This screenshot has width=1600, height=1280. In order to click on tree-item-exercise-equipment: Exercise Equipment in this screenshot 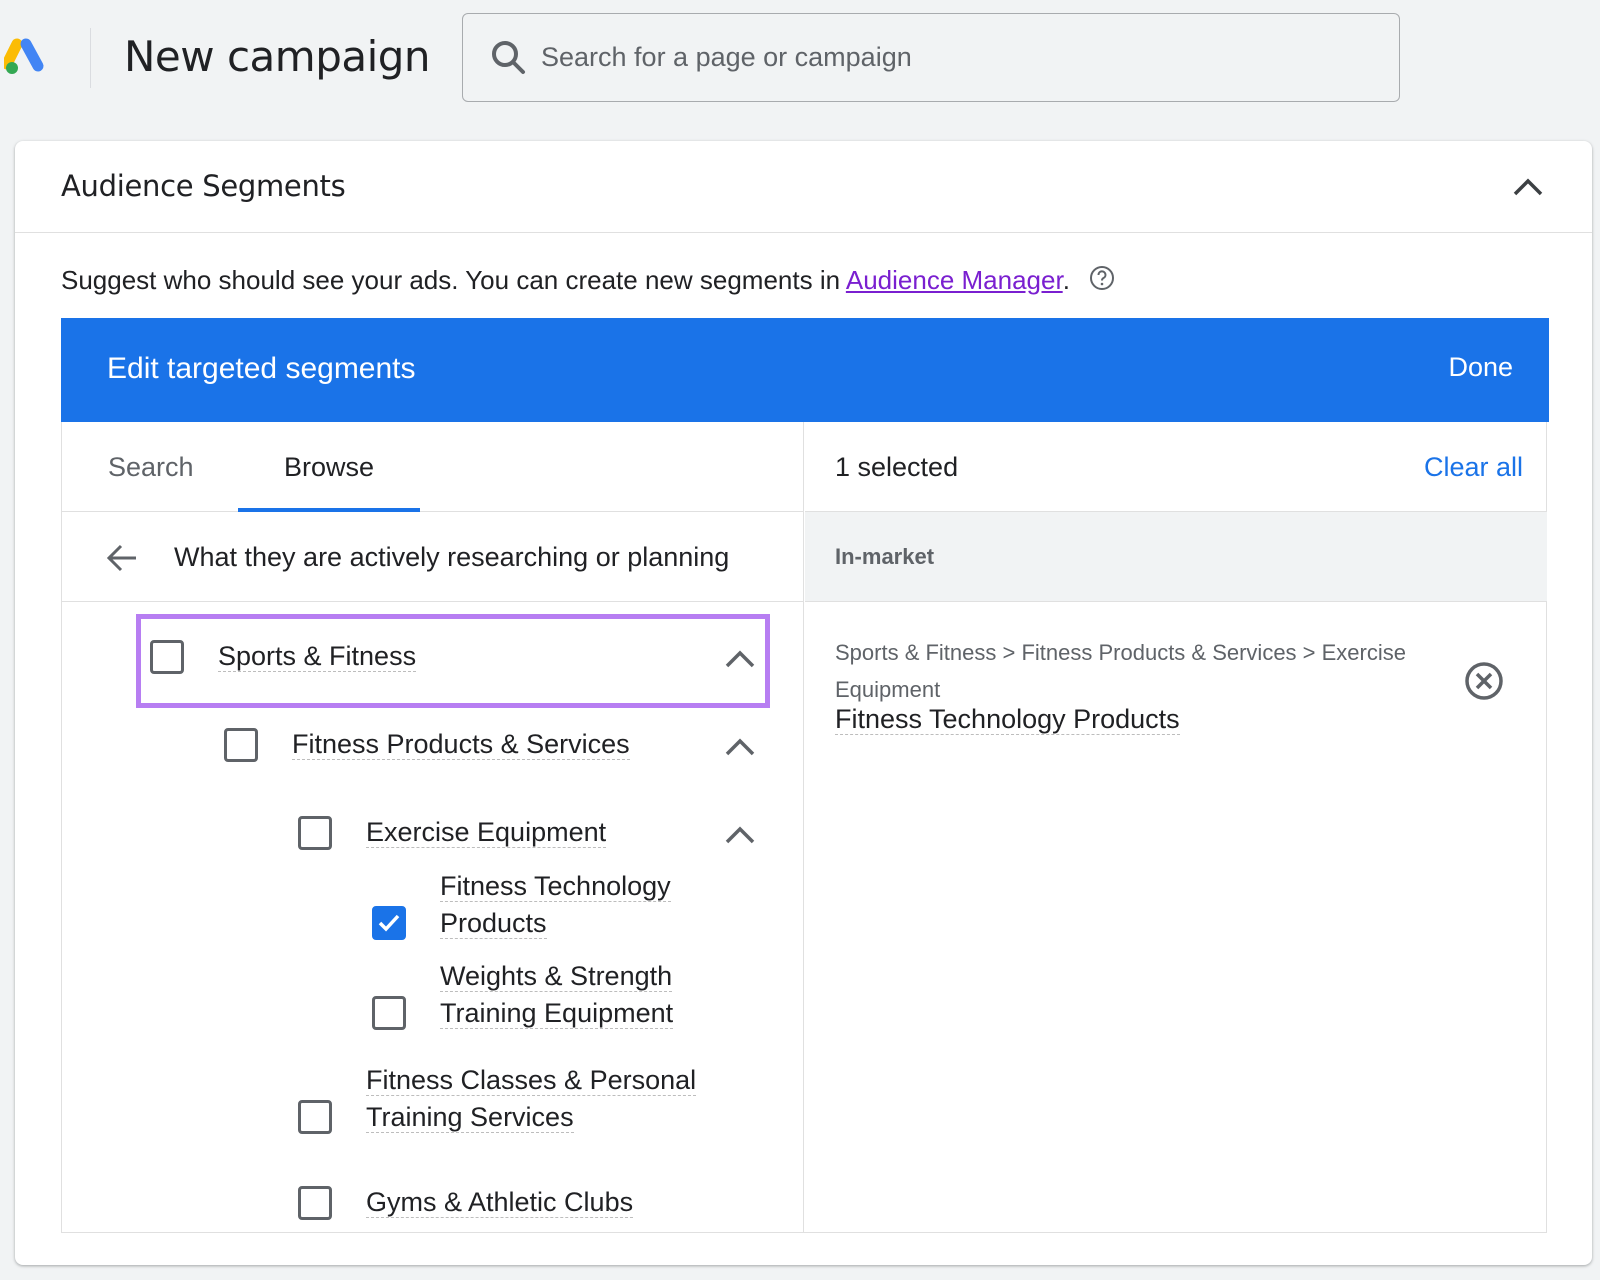, I will do `click(452, 832)`.